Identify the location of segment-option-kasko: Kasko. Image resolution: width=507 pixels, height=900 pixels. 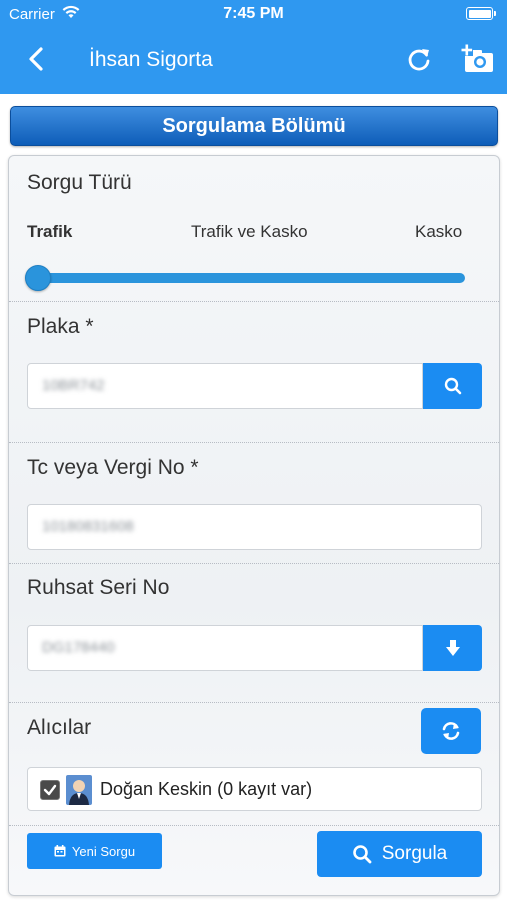
(438, 232).